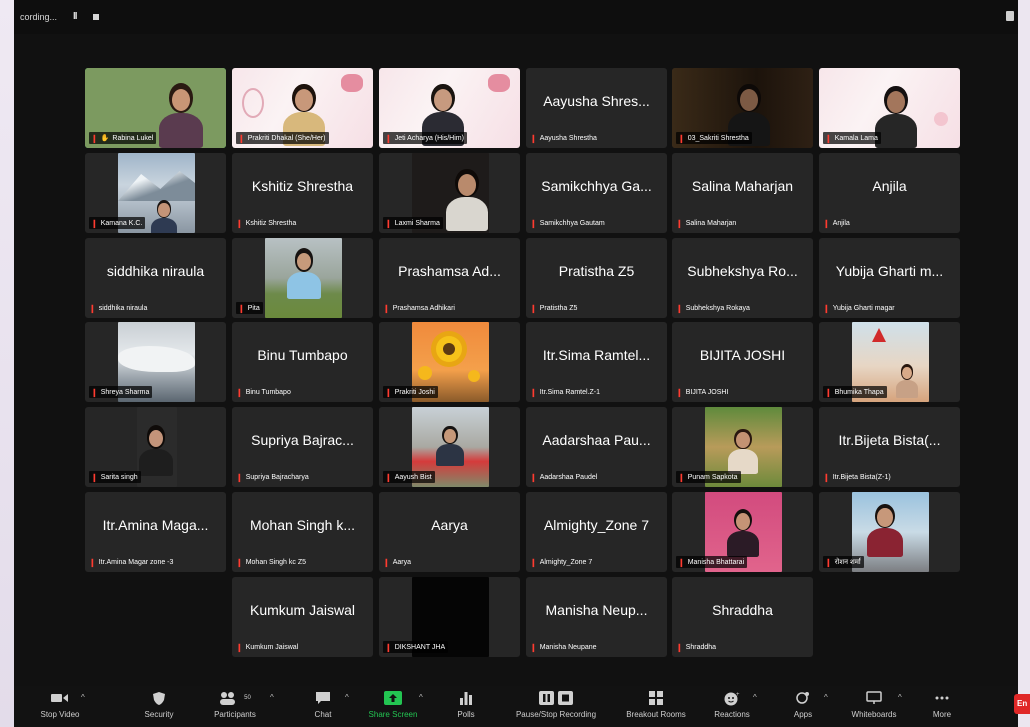 The image size is (1030, 727). Describe the element at coordinates (60, 698) in the screenshot. I see `video-camera-icon` at that location.